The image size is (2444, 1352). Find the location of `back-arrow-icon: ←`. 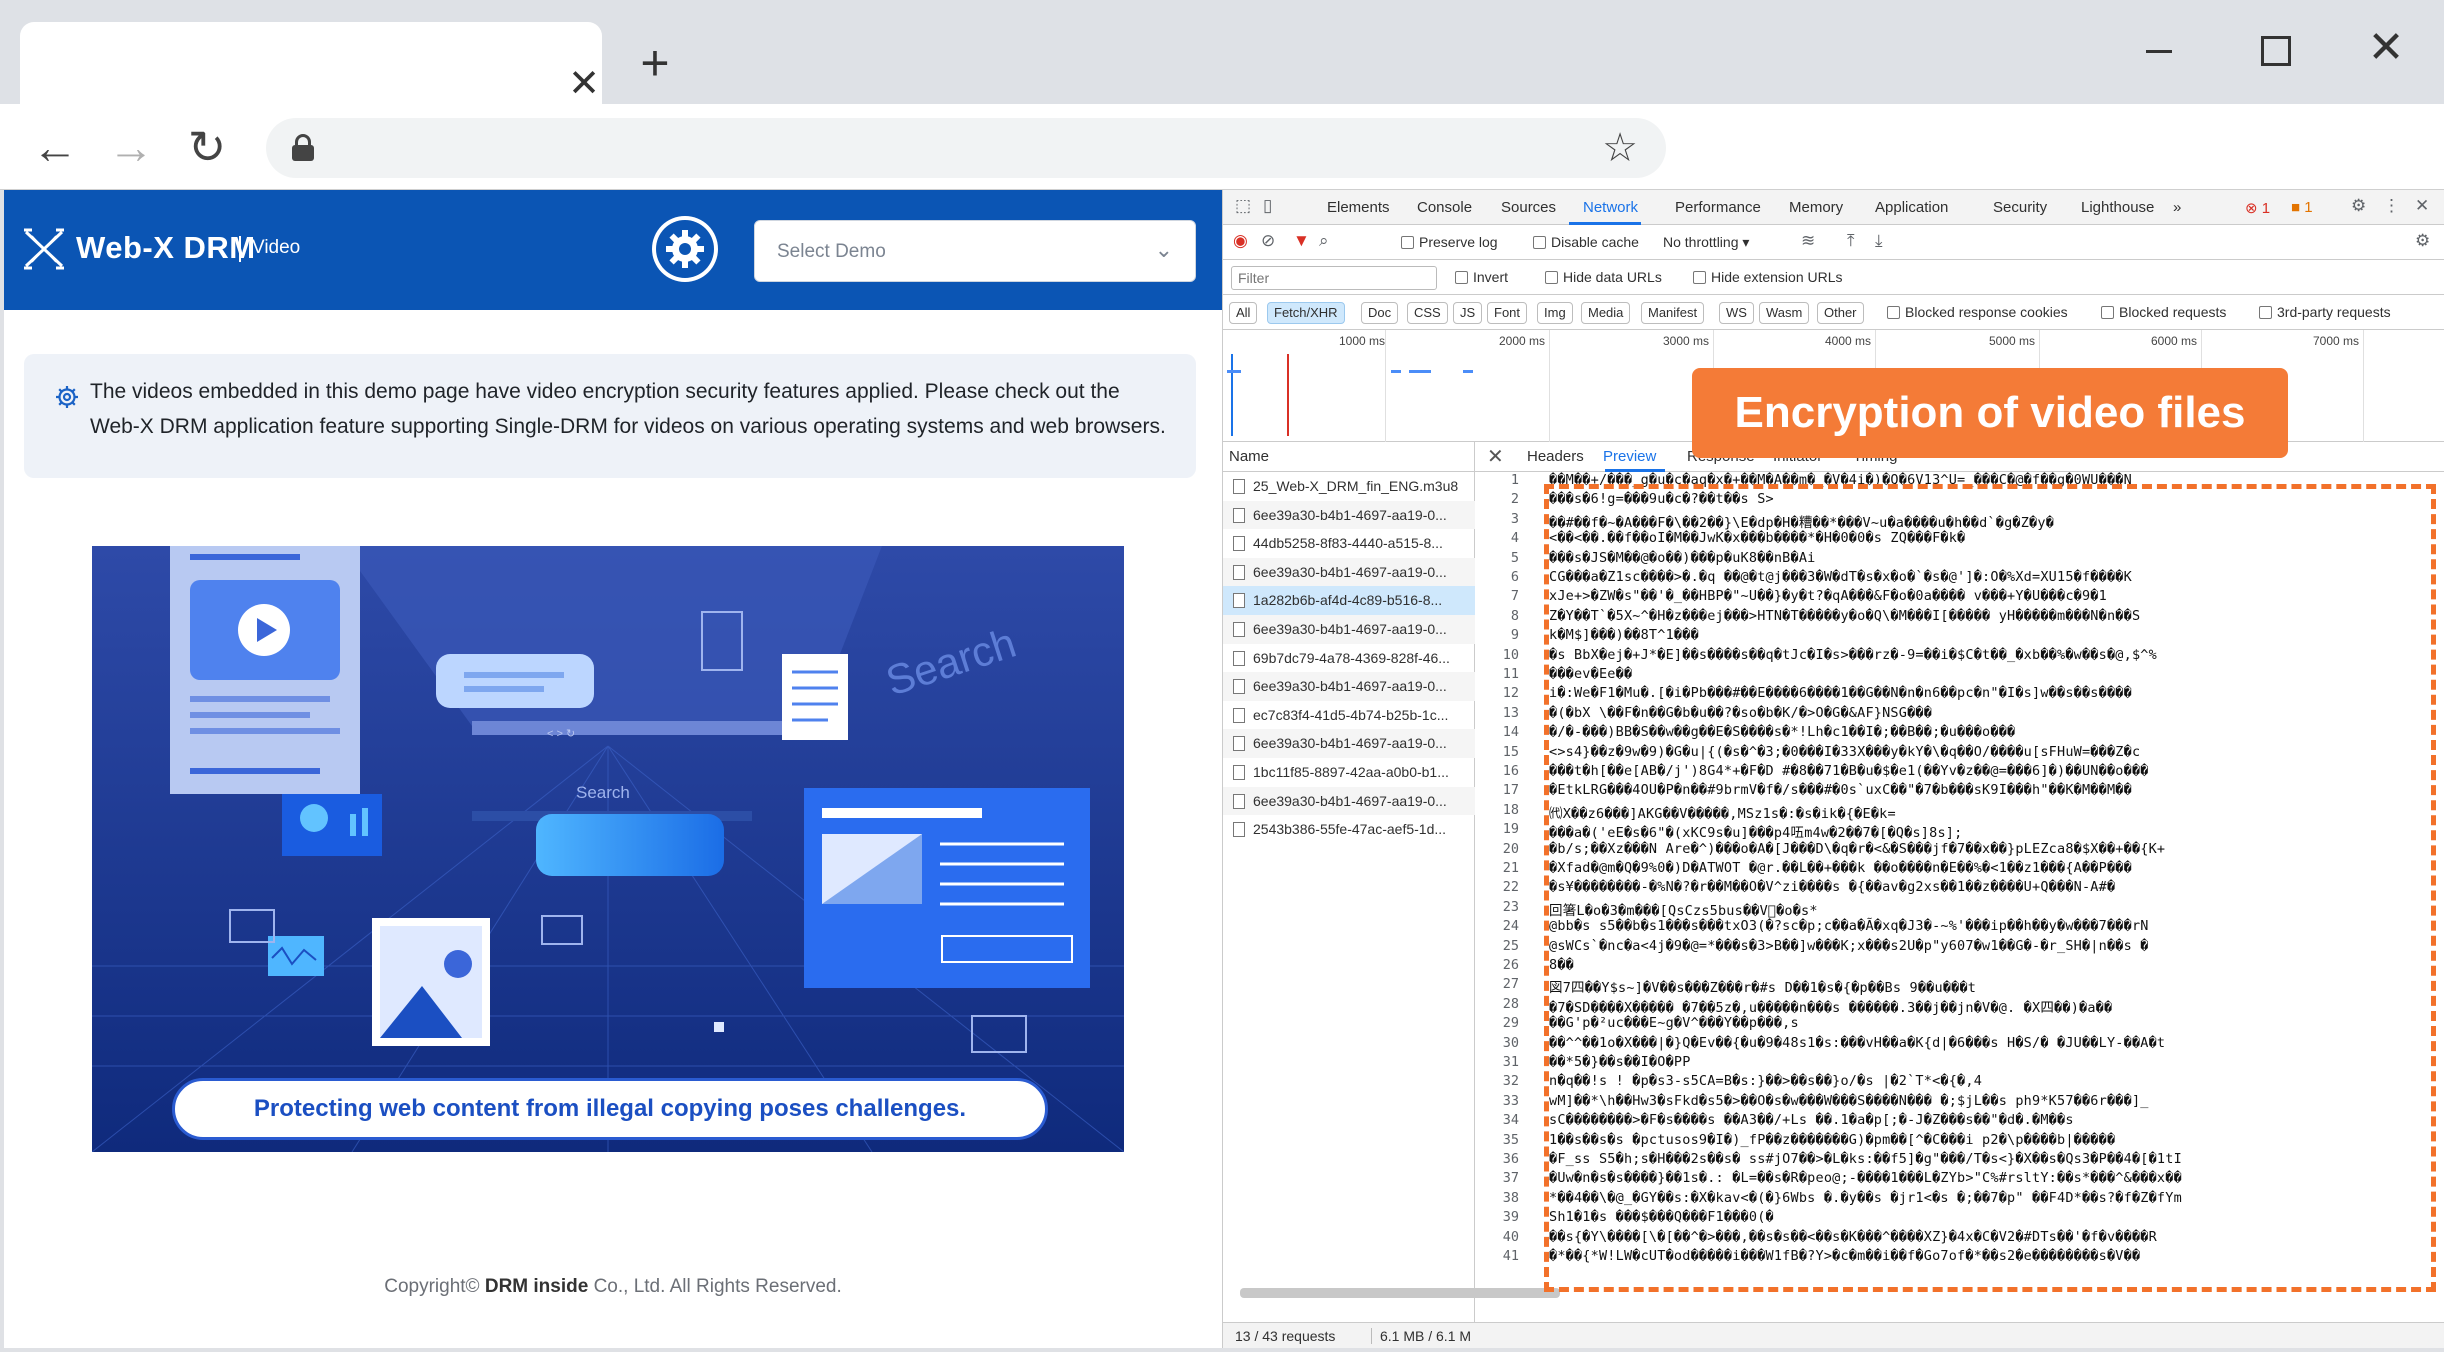

back-arrow-icon: ← is located at coordinates (55, 147).